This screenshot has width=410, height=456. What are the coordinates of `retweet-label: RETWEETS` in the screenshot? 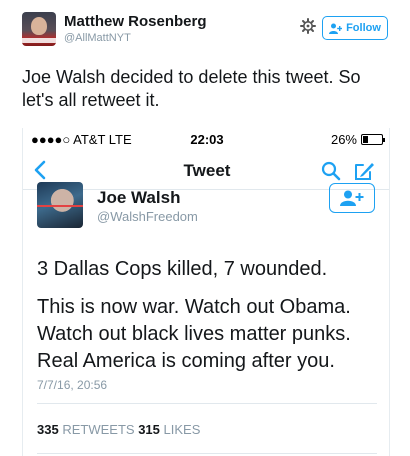 It's located at (98, 429).